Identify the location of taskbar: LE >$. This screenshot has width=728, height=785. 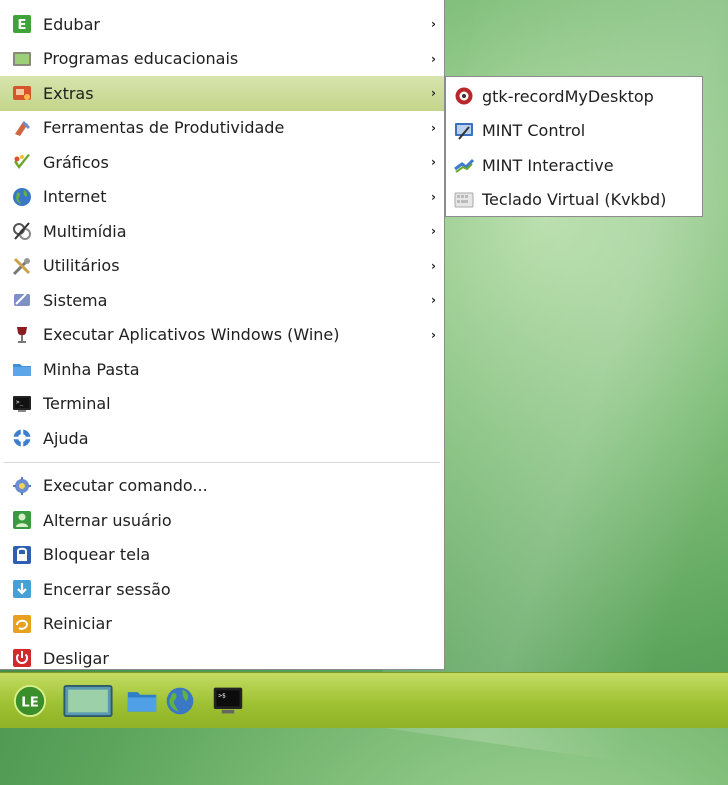
(364, 700).